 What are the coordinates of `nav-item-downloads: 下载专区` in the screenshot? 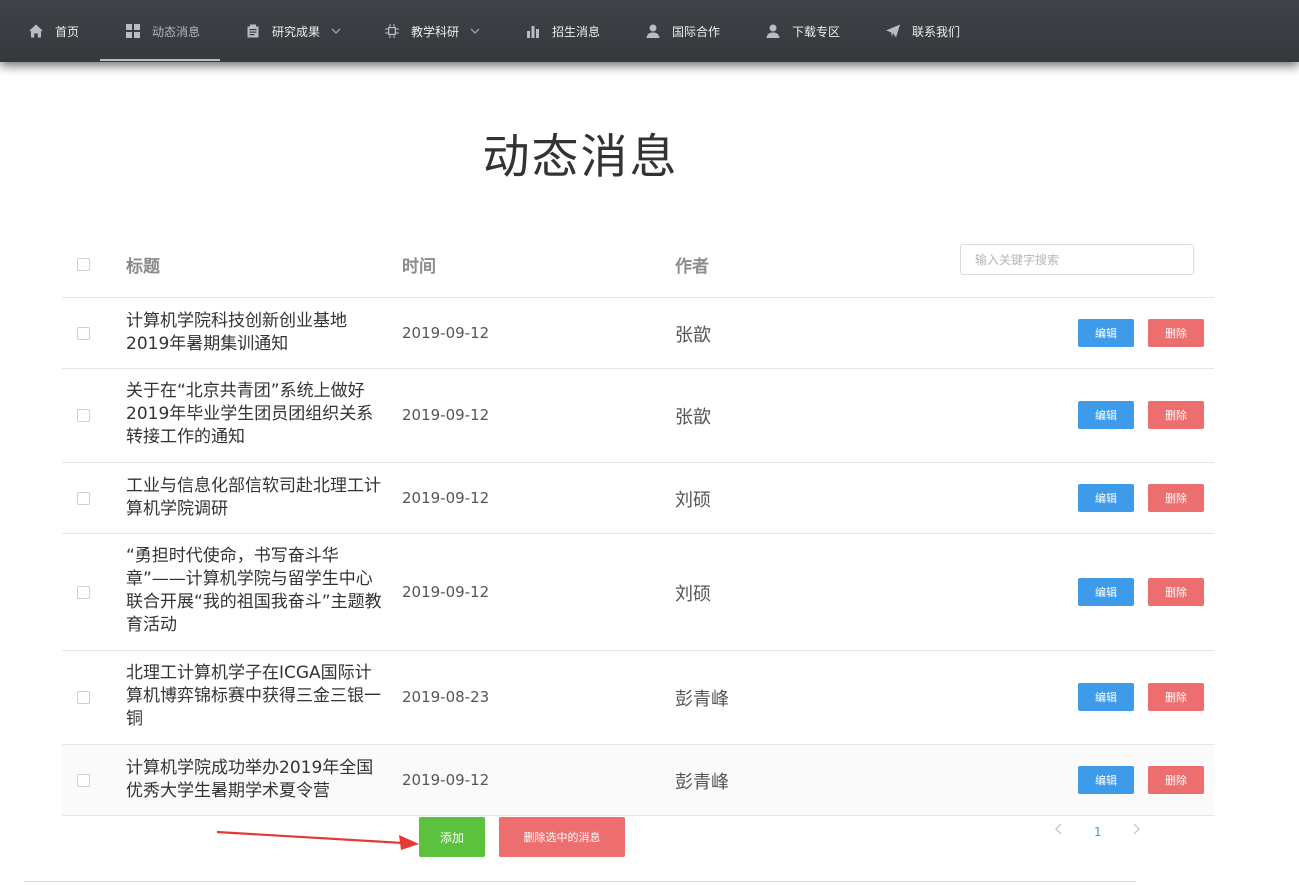 It's located at (802, 31).